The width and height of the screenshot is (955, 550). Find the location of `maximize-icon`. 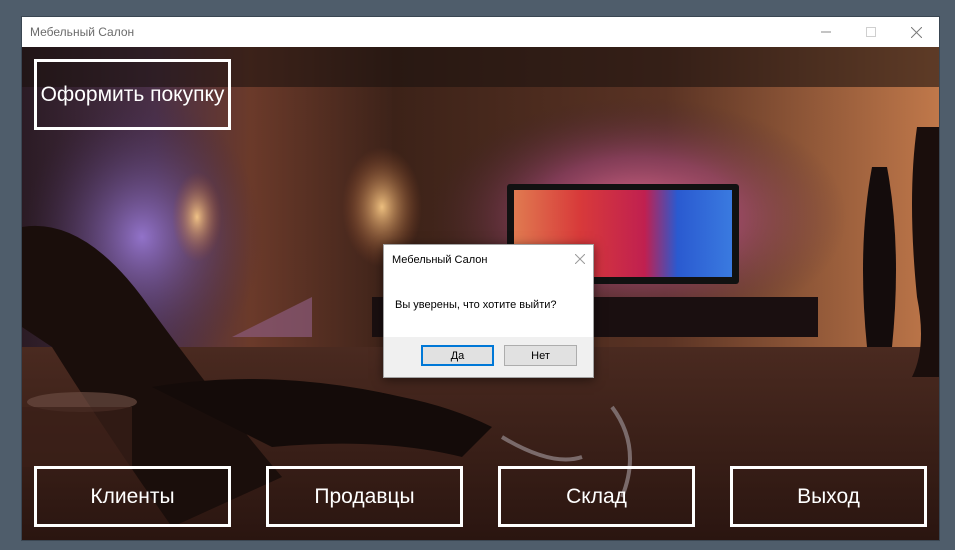

maximize-icon is located at coordinates (871, 32).